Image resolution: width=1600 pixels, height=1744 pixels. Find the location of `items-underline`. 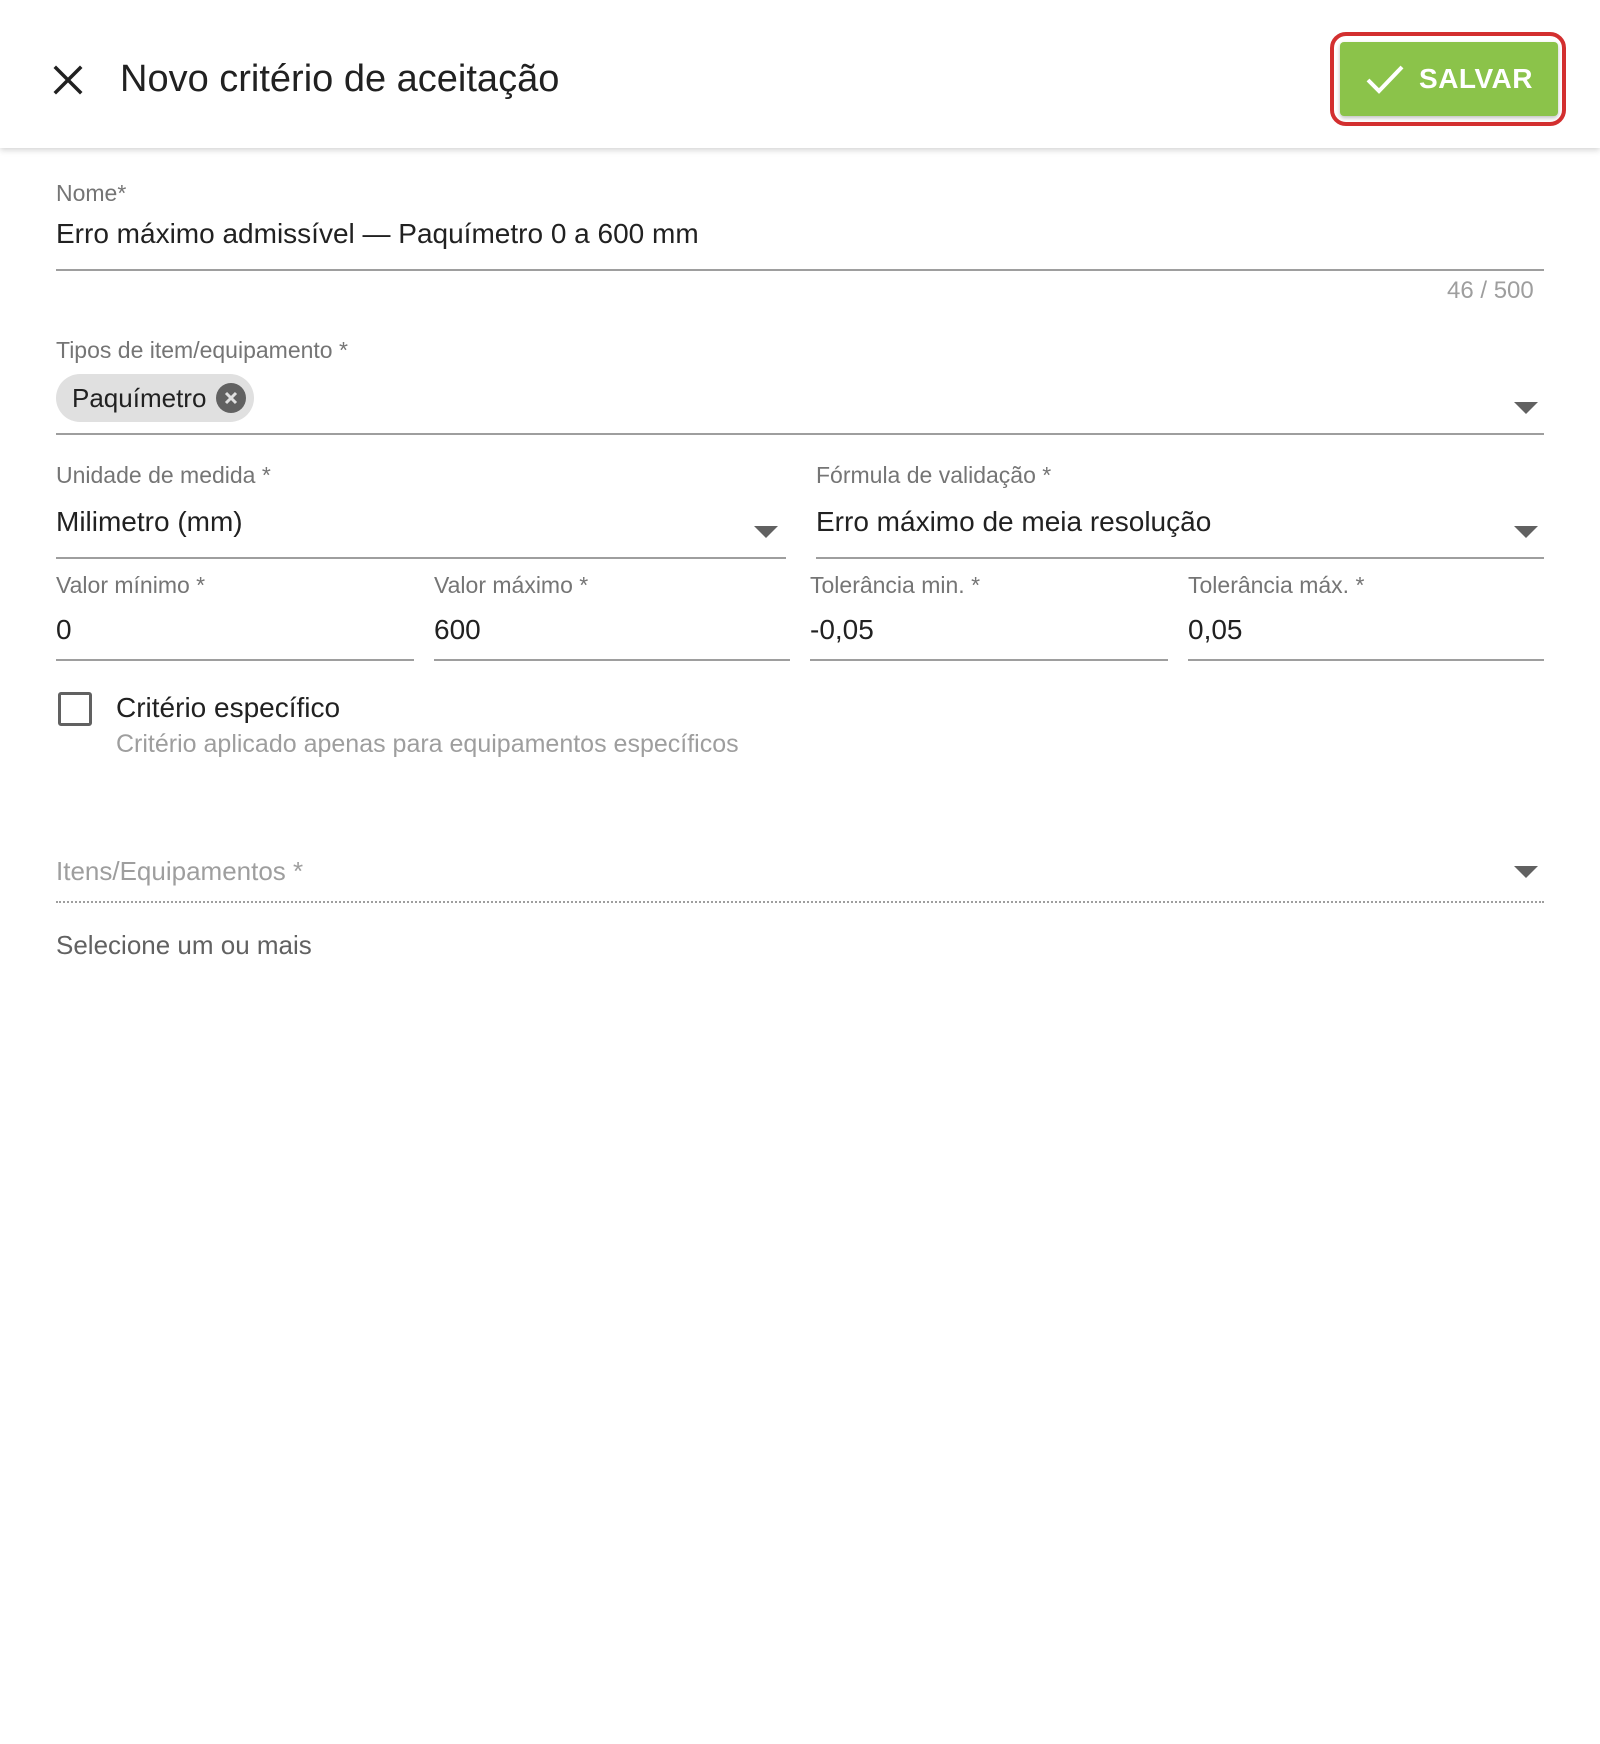

items-underline is located at coordinates (800, 902).